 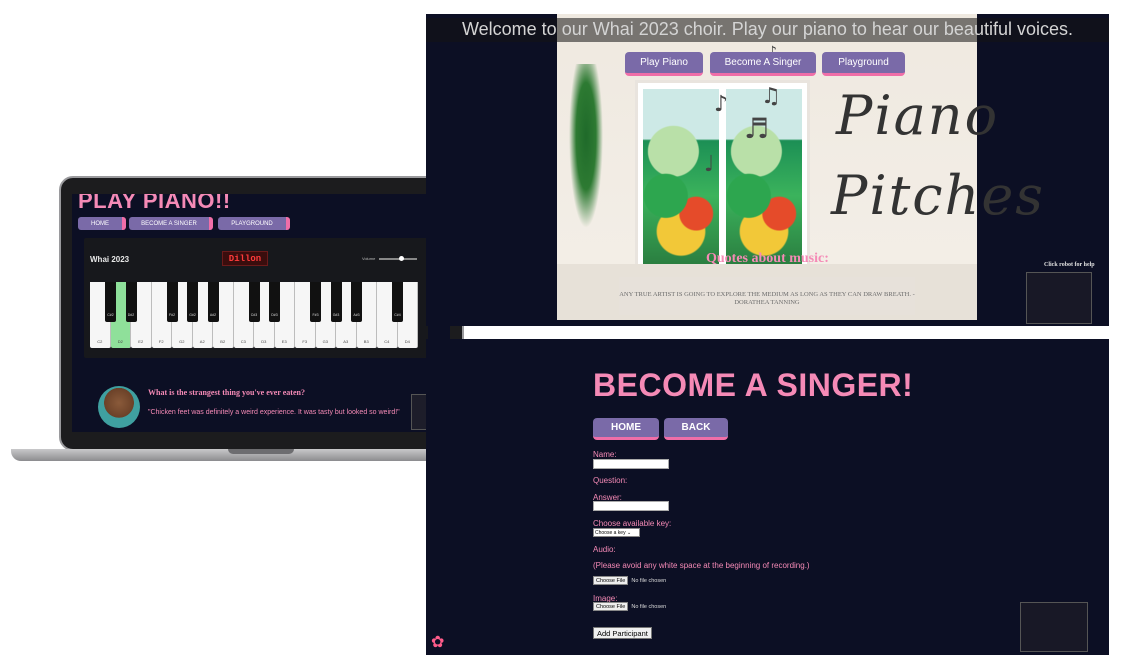 What do you see at coordinates (611, 606) in the screenshot?
I see `image-choose-file-button: Choose File` at bounding box center [611, 606].